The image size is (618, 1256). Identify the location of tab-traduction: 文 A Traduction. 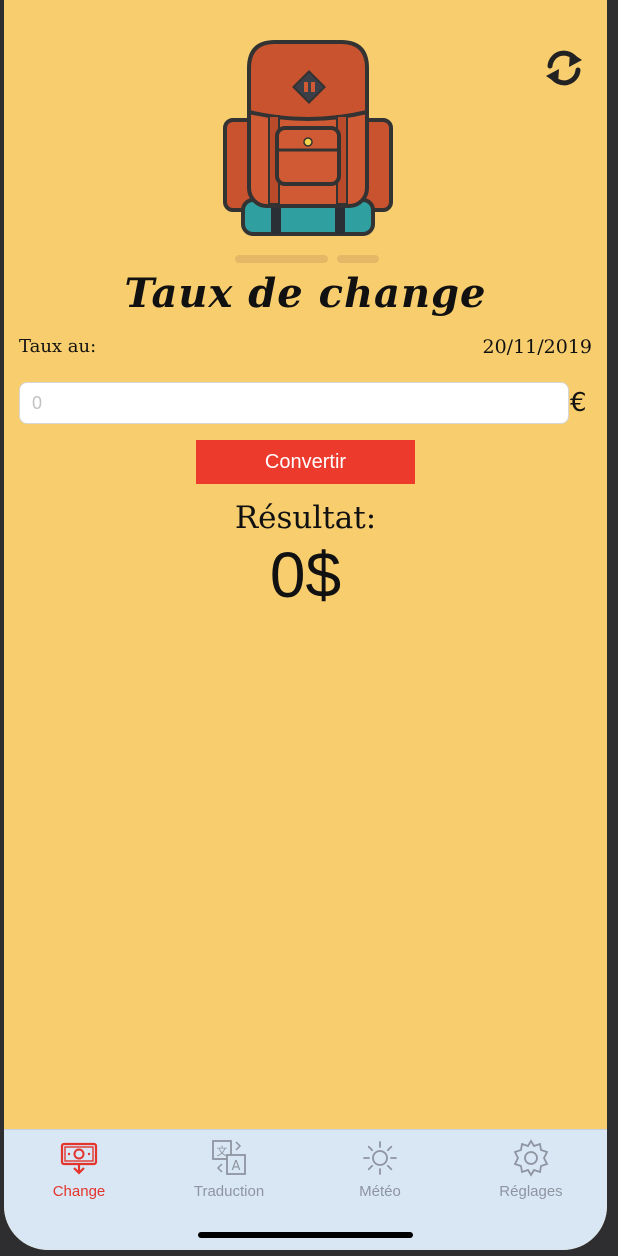
(229, 1170).